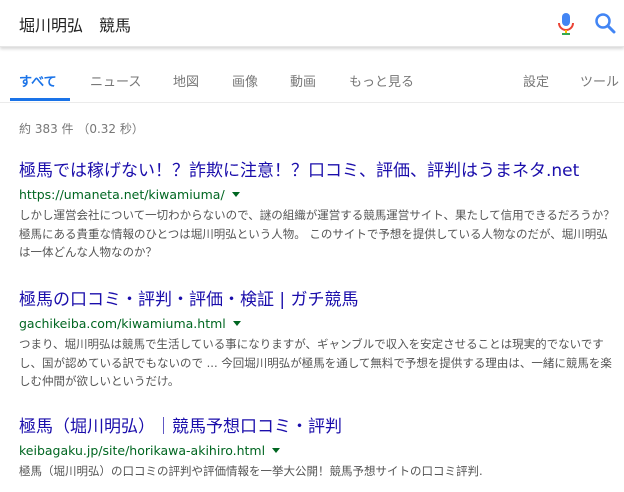 This screenshot has height=492, width=624. Describe the element at coordinates (186, 80) in the screenshot. I see `tab-maps: 地図` at that location.